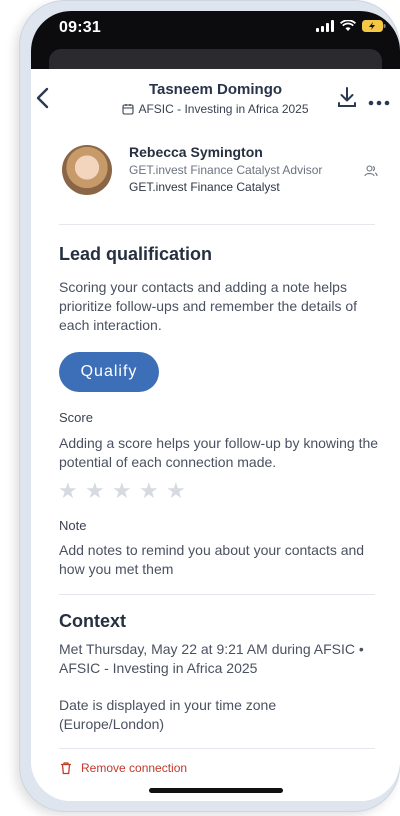  I want to click on trash-icon, so click(66, 768).